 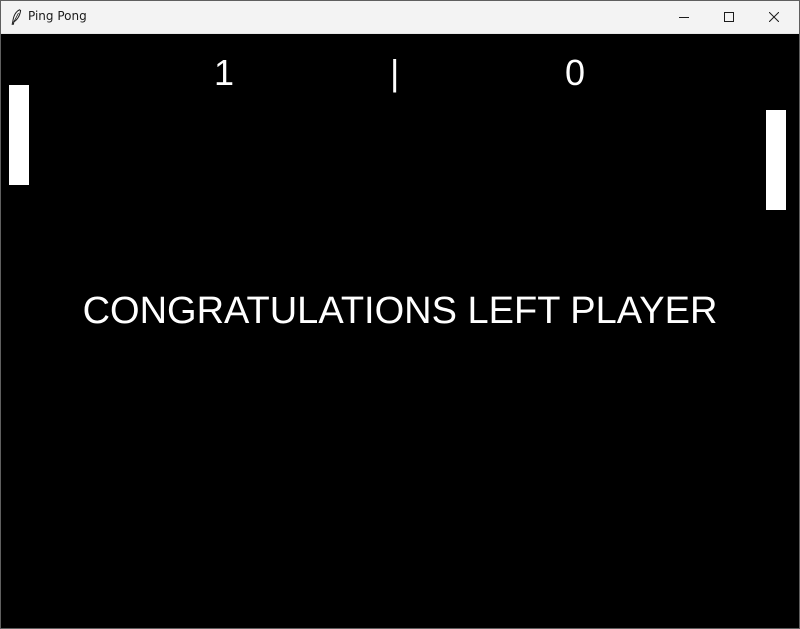 I want to click on close-icon, so click(x=774, y=17).